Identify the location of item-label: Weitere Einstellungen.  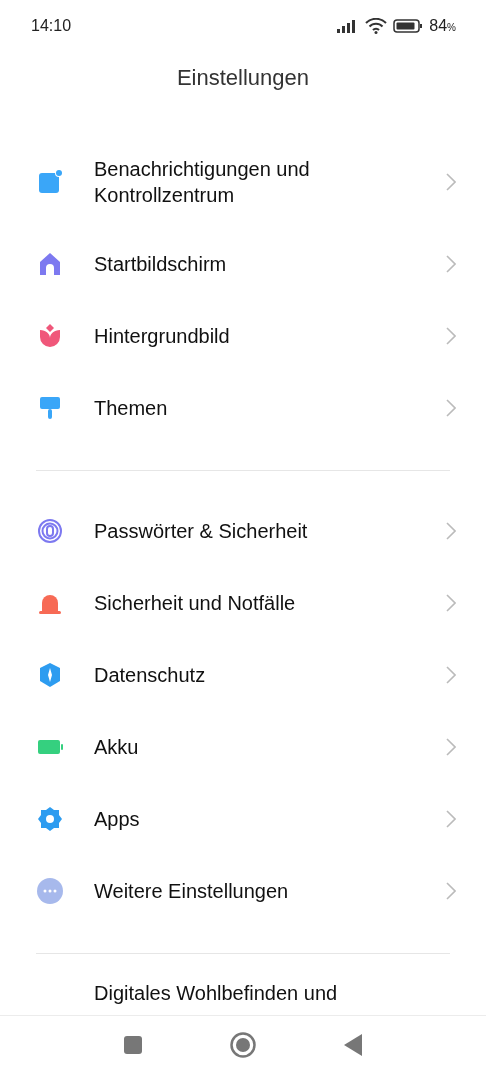
(192, 891).